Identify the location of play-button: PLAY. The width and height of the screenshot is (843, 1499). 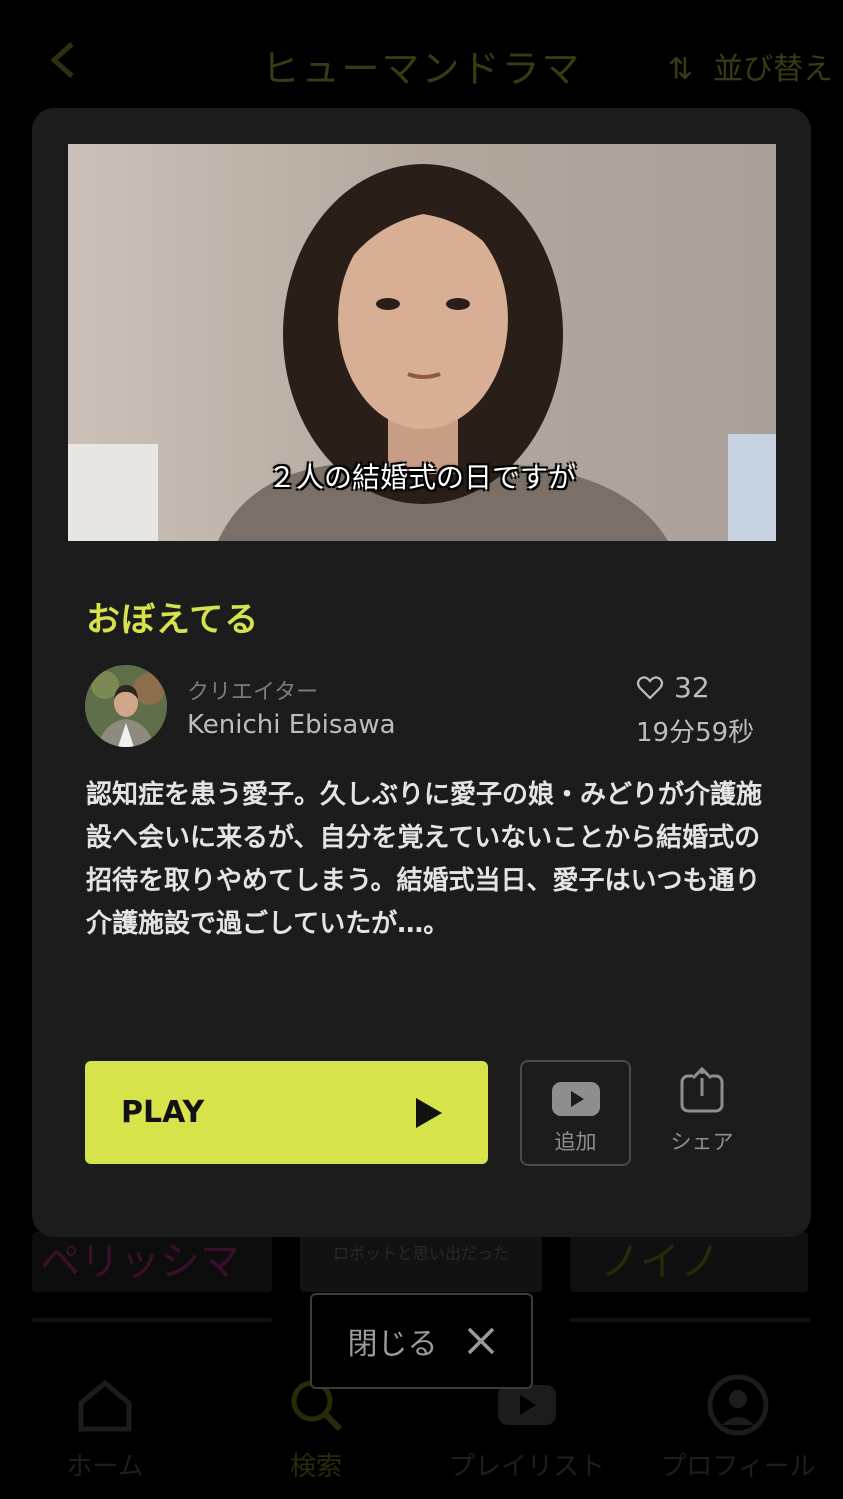
(286, 1112).